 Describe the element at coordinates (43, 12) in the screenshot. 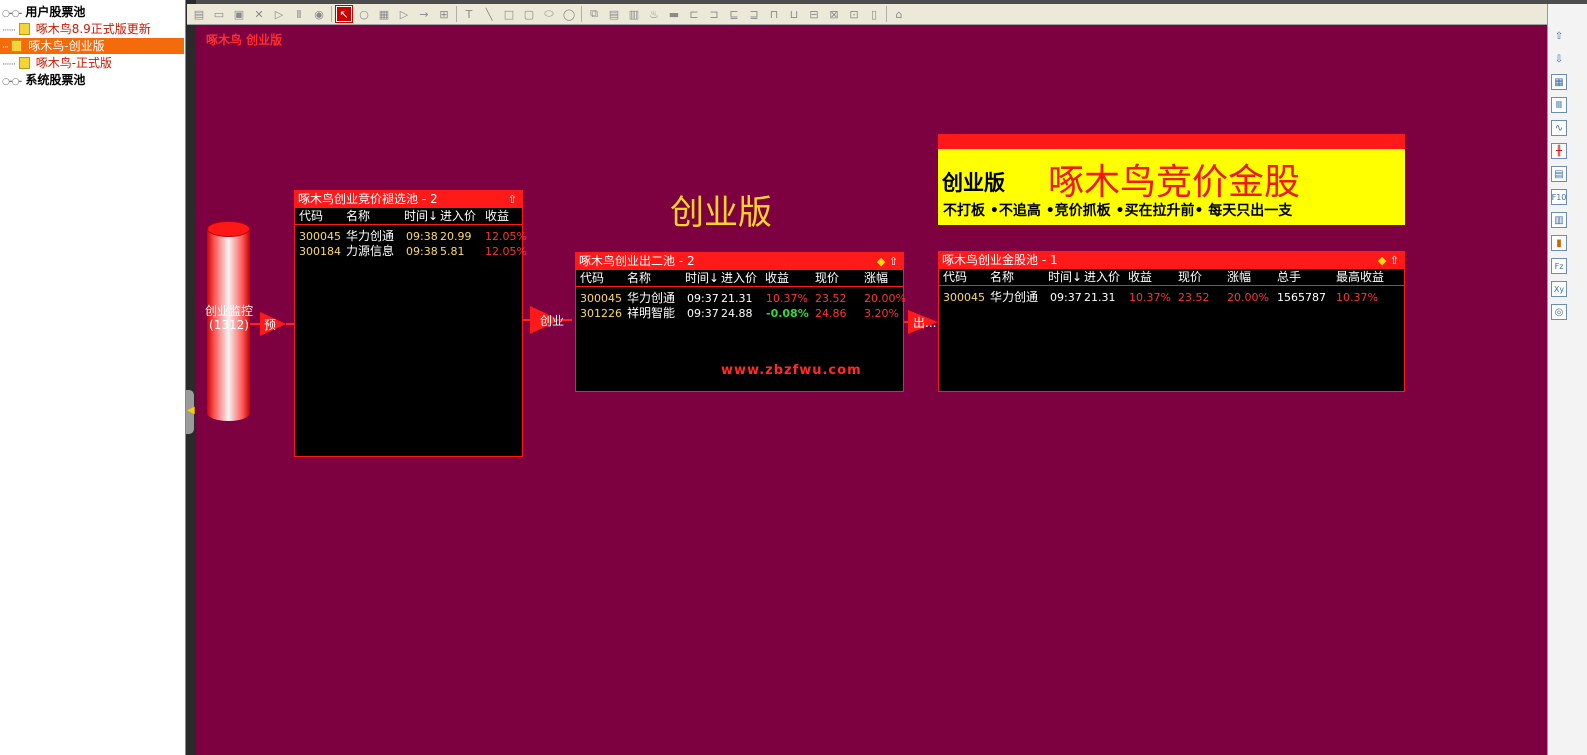

I see `tree-node-user-pool: ○-○- 用户股票池` at that location.